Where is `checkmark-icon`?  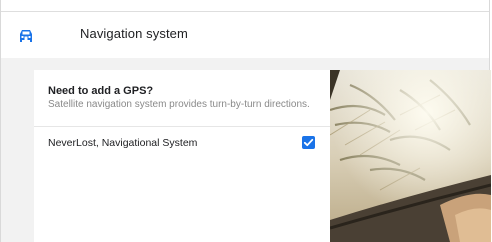 checkmark-icon is located at coordinates (308, 142).